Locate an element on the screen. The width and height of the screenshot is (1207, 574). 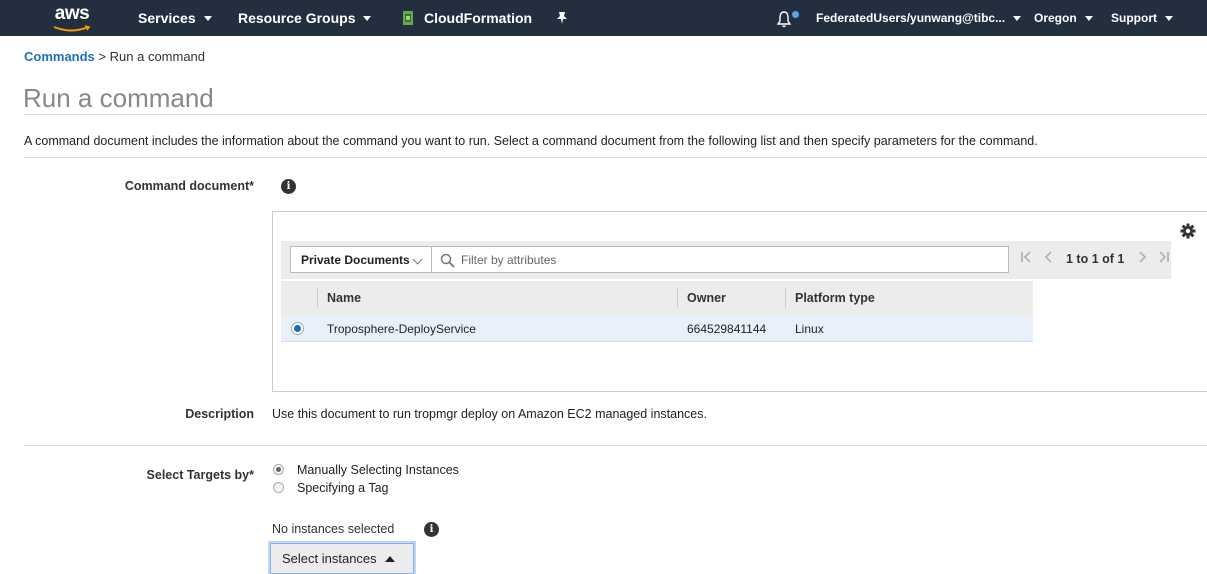
first-page-icon is located at coordinates (1026, 257).